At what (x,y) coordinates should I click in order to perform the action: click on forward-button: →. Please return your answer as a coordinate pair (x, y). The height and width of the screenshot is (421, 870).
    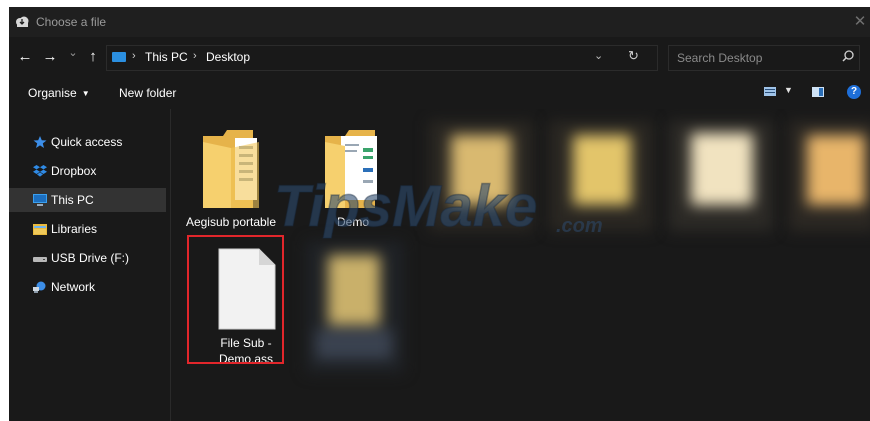
    Looking at the image, I should click on (50, 57).